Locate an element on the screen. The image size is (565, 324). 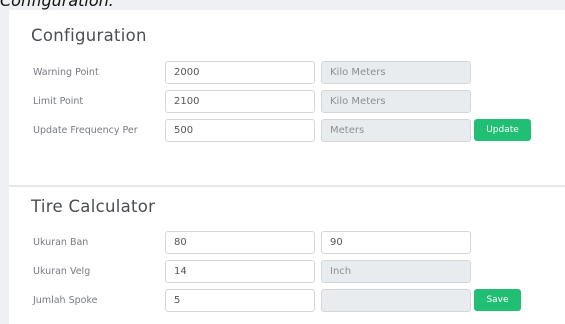
ukuran-ban-label: Ukuran Ban is located at coordinates (61, 242).